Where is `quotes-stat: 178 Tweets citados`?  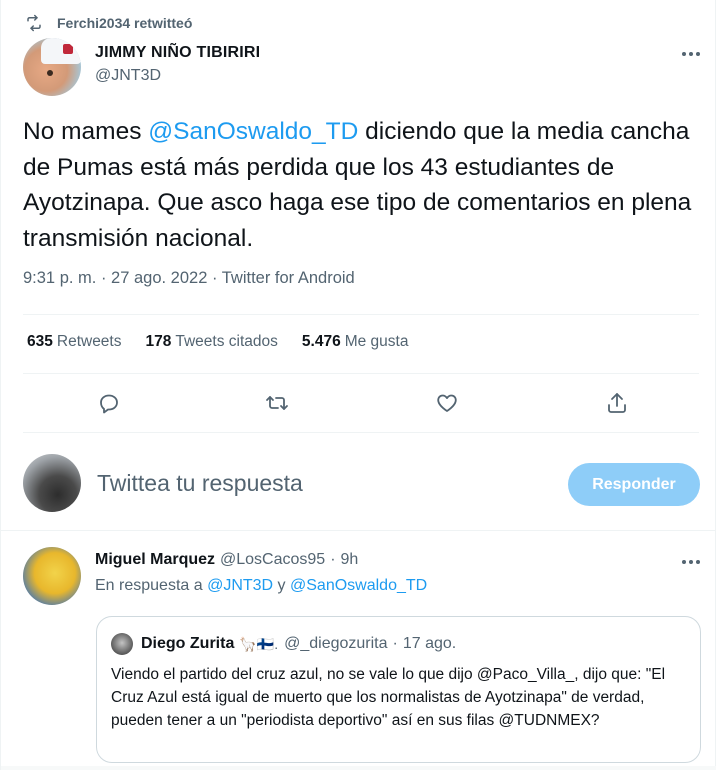 quotes-stat: 178 Tweets citados is located at coordinates (212, 342).